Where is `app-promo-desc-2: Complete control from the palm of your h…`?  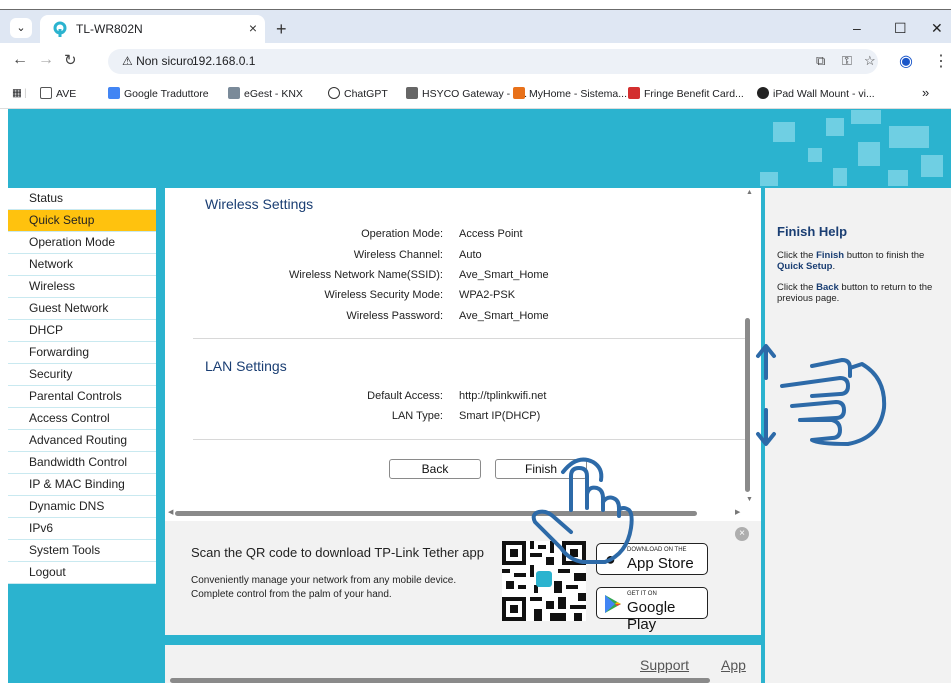 app-promo-desc-2: Complete control from the palm of your h… is located at coordinates (291, 594).